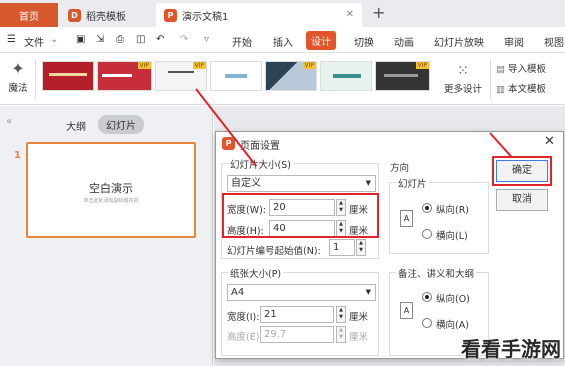 This screenshot has width=565, height=366. I want to click on template-icon: ▥, so click(500, 89).